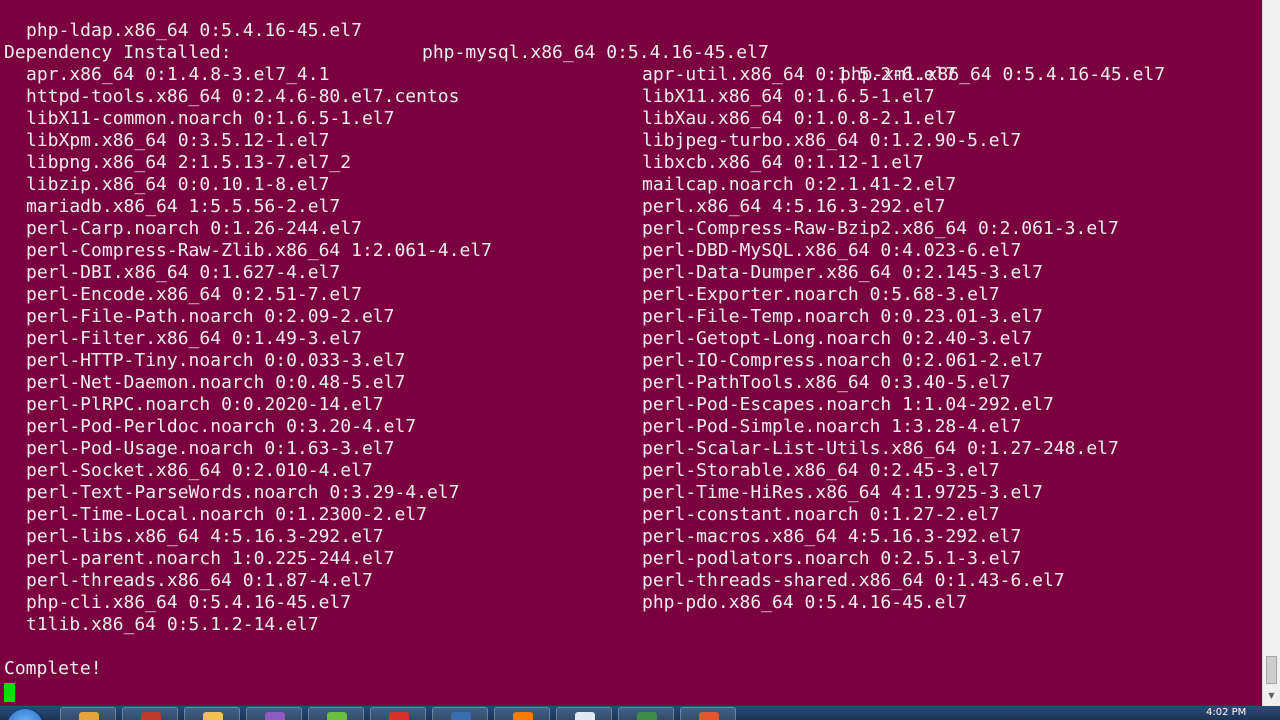 Image resolution: width=1280 pixels, height=720 pixels. Describe the element at coordinates (842, 492) in the screenshot. I see `package-entry: perl-Time-HiRes.x86_64 4:1.9725-3.el7` at that location.